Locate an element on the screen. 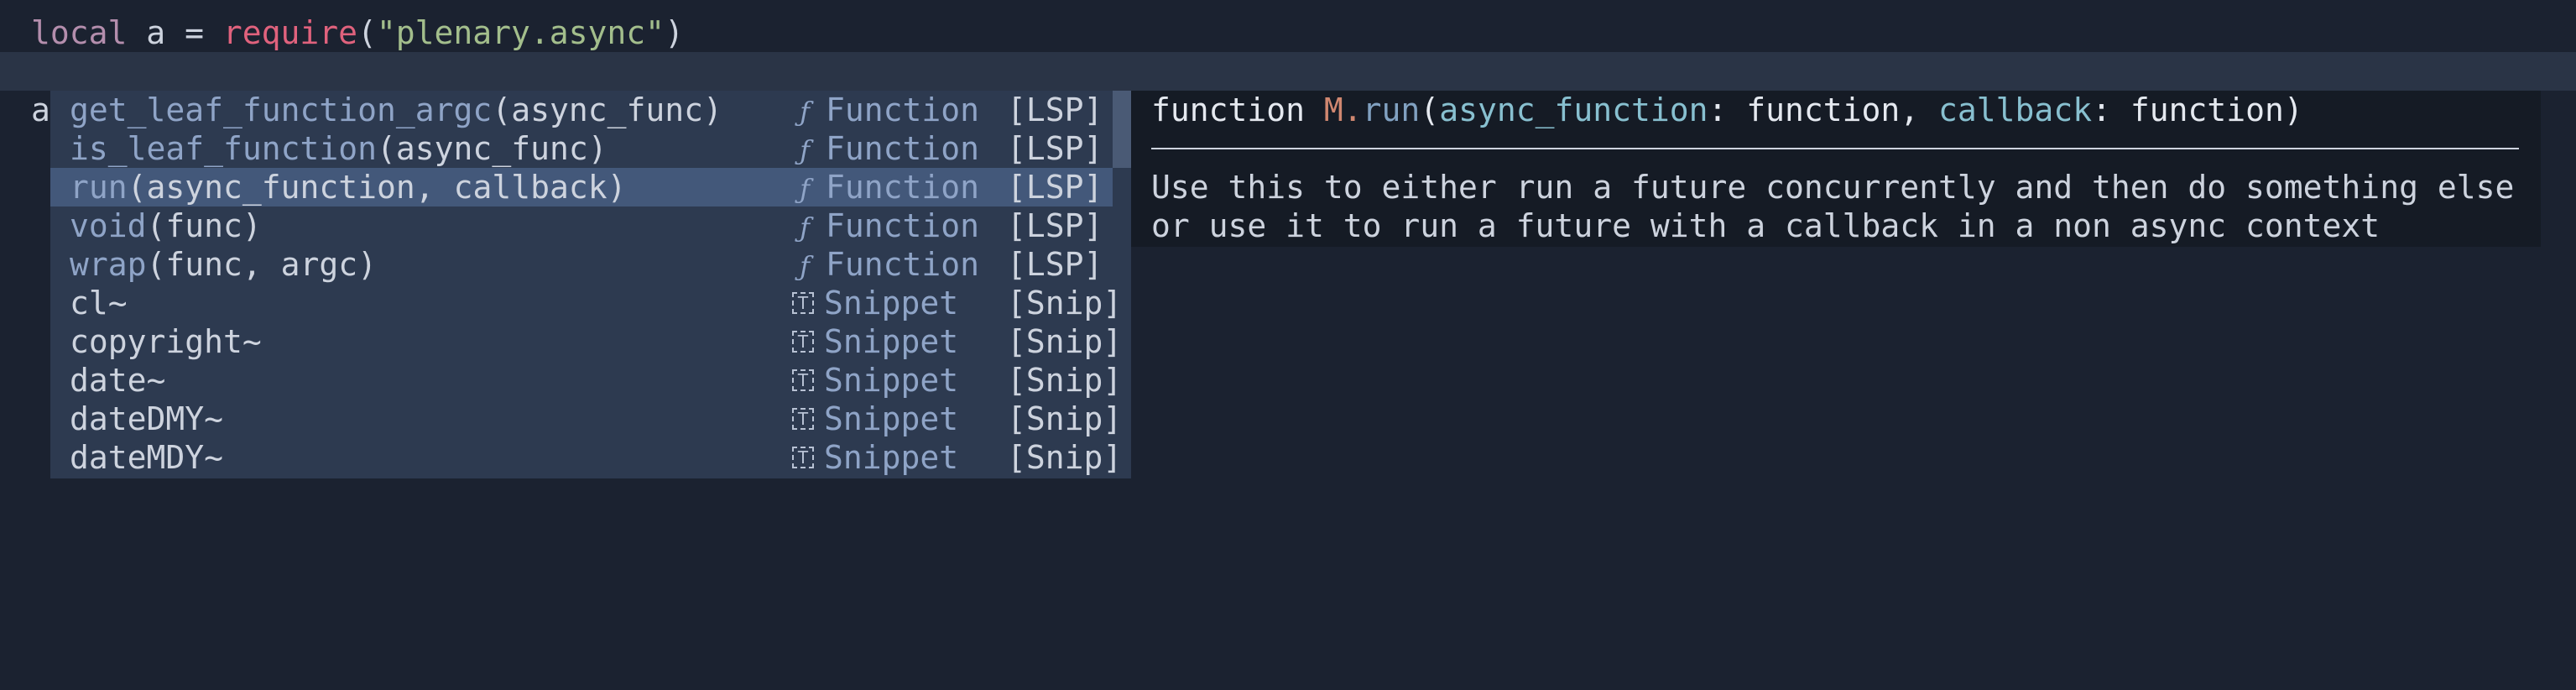 This screenshot has height=690, width=2576. completion-item-name: cl~ is located at coordinates (99, 303).